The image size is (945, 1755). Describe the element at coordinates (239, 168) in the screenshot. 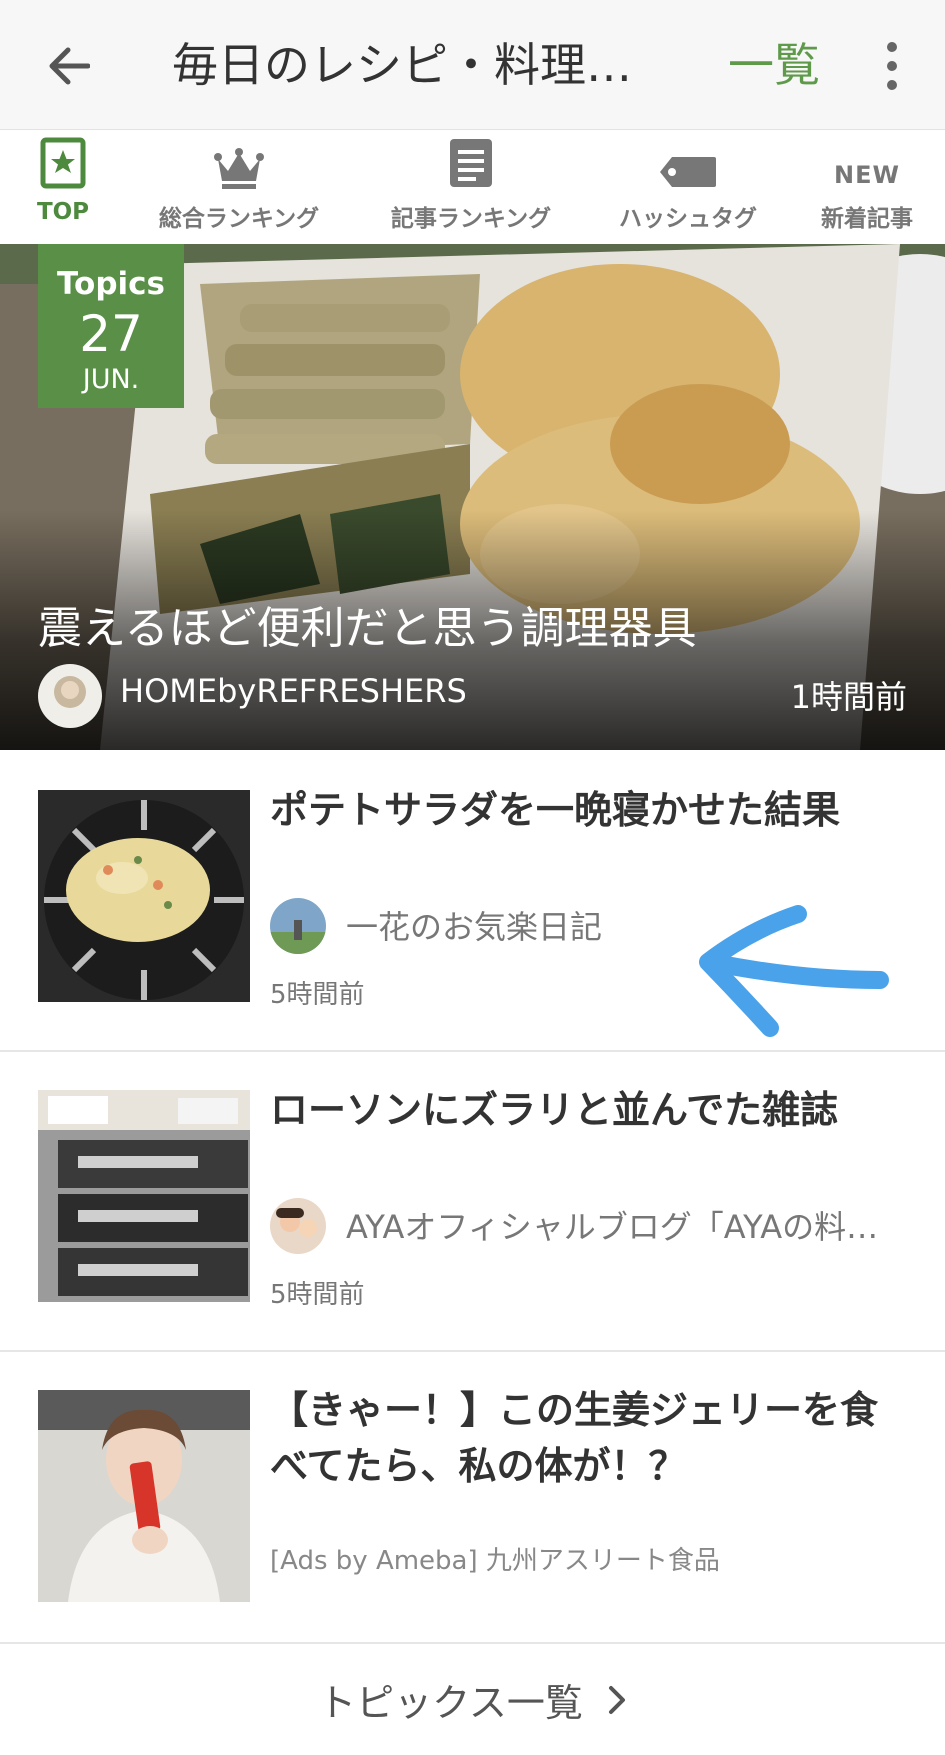

I see `crown-icon` at that location.